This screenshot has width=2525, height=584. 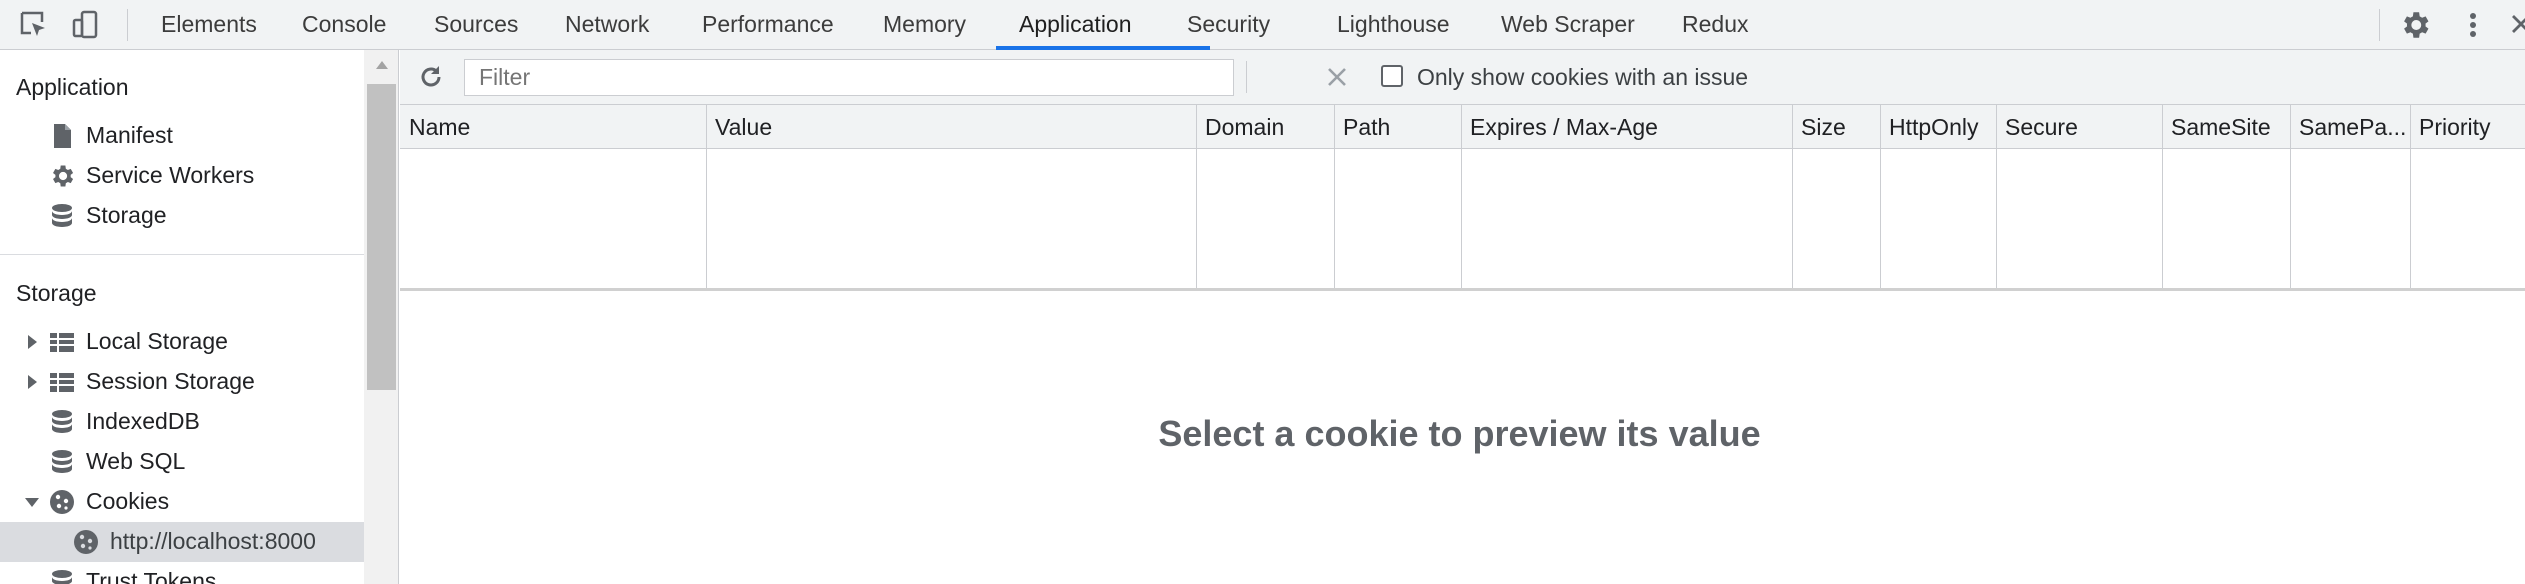 What do you see at coordinates (2226, 127) in the screenshot?
I see `column-header-samesite: SameSite` at bounding box center [2226, 127].